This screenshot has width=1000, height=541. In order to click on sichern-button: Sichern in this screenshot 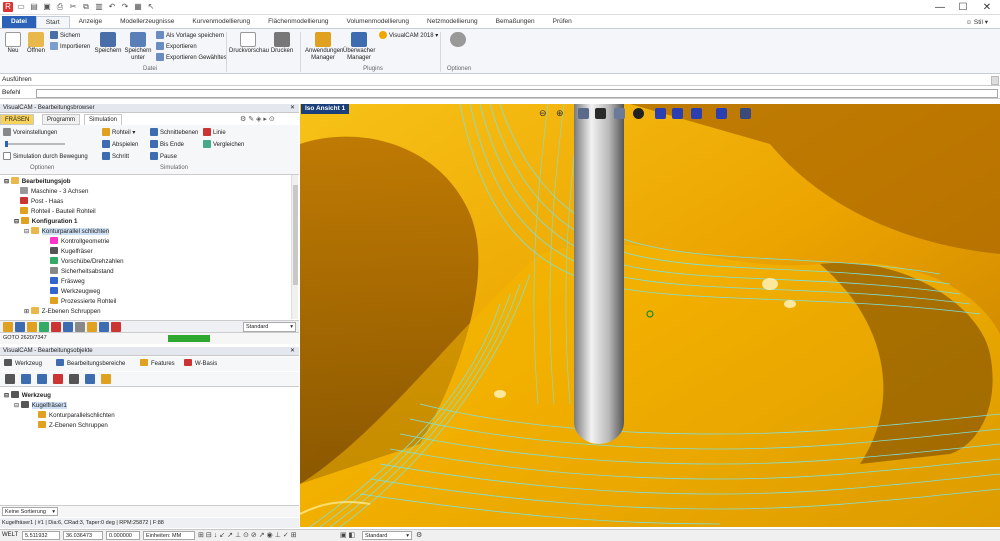, I will do `click(65, 36)`.